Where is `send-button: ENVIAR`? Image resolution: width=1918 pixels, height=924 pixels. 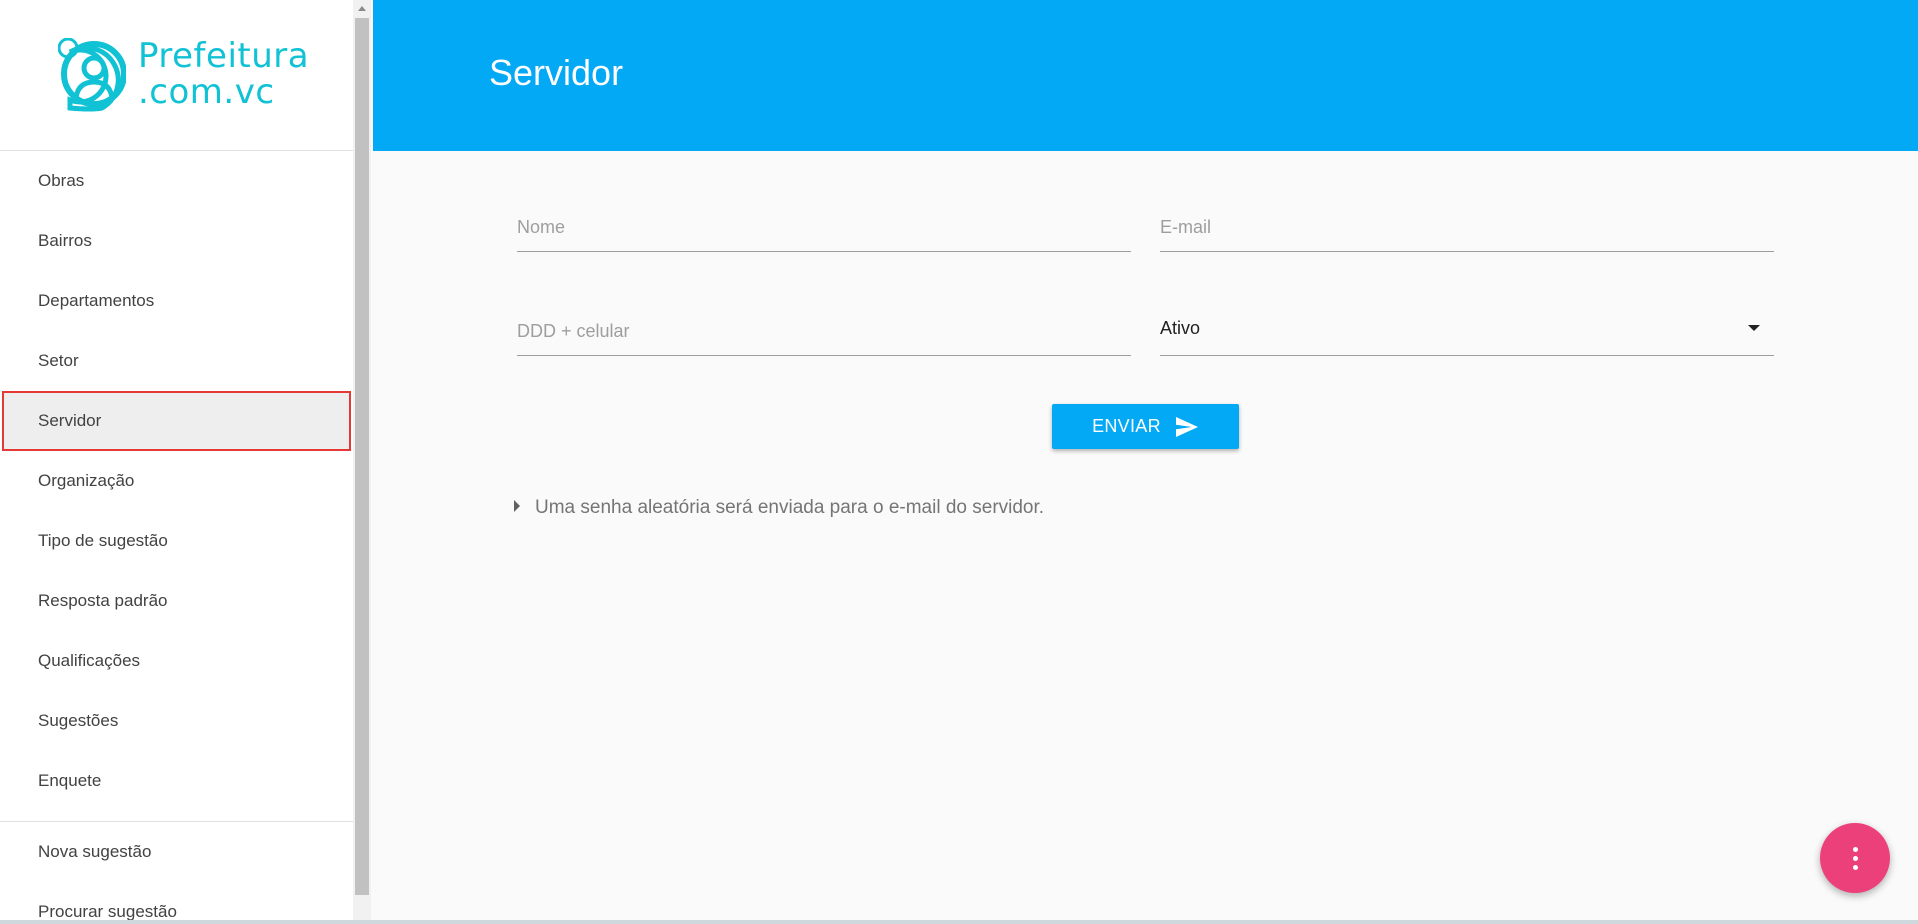
send-button: ENVIAR is located at coordinates (1145, 426).